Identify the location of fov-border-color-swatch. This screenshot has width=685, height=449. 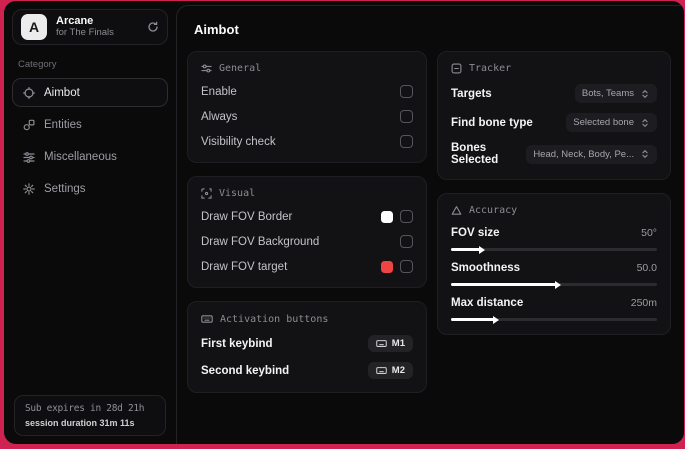
(387, 216).